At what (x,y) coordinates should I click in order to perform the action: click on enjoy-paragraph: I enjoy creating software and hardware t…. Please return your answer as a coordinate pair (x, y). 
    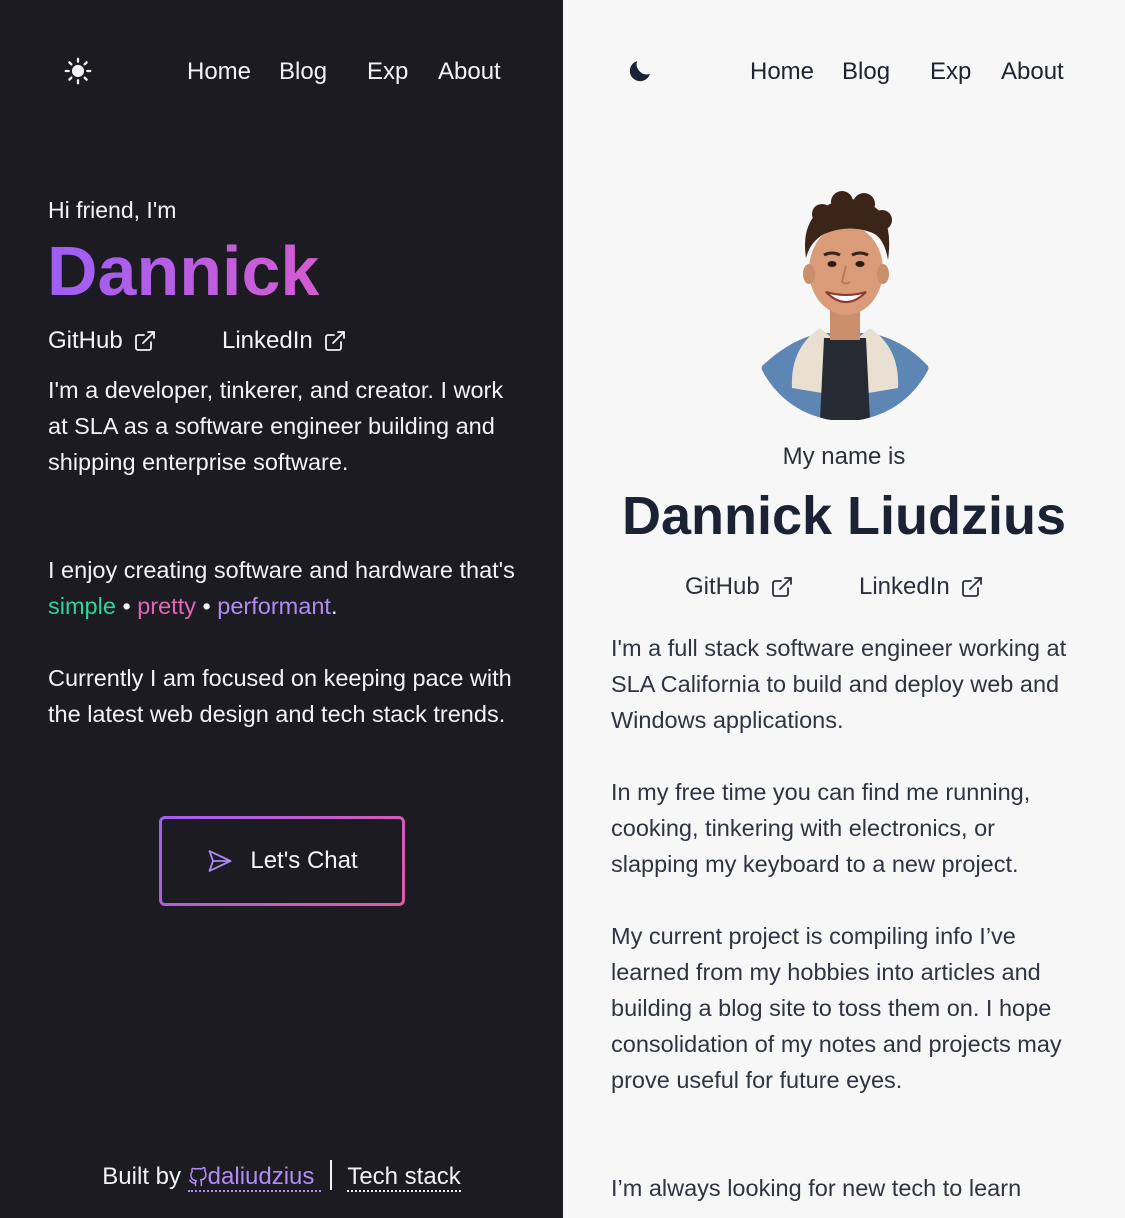
    Looking at the image, I should click on (283, 588).